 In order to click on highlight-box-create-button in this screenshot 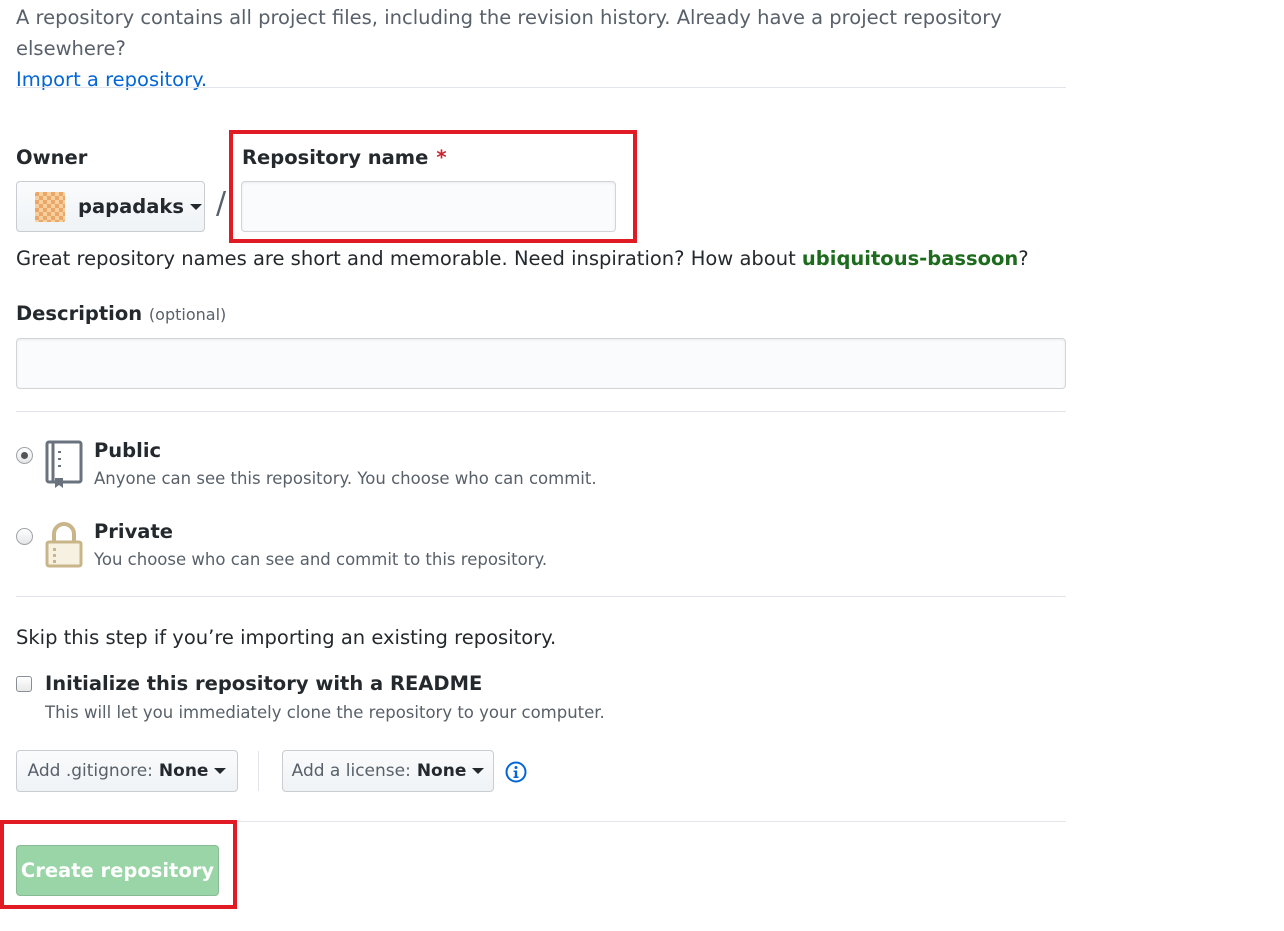, I will do `click(118, 864)`.